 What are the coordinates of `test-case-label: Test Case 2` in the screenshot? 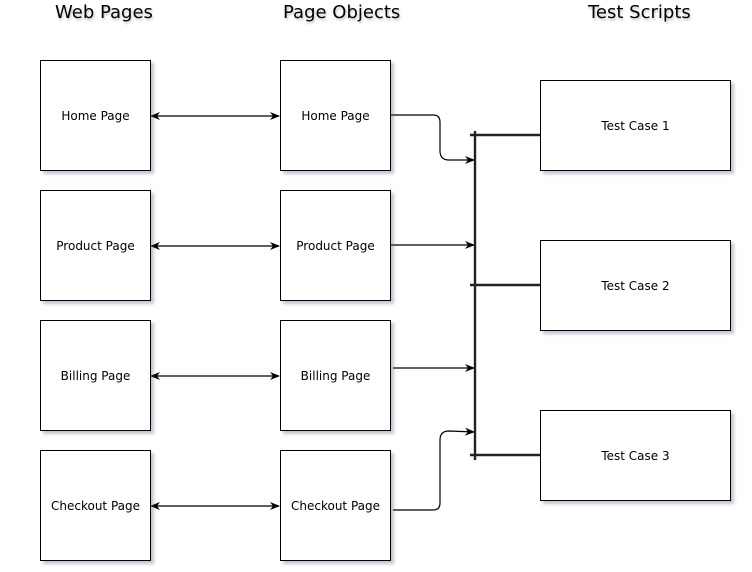 It's located at (635, 285).